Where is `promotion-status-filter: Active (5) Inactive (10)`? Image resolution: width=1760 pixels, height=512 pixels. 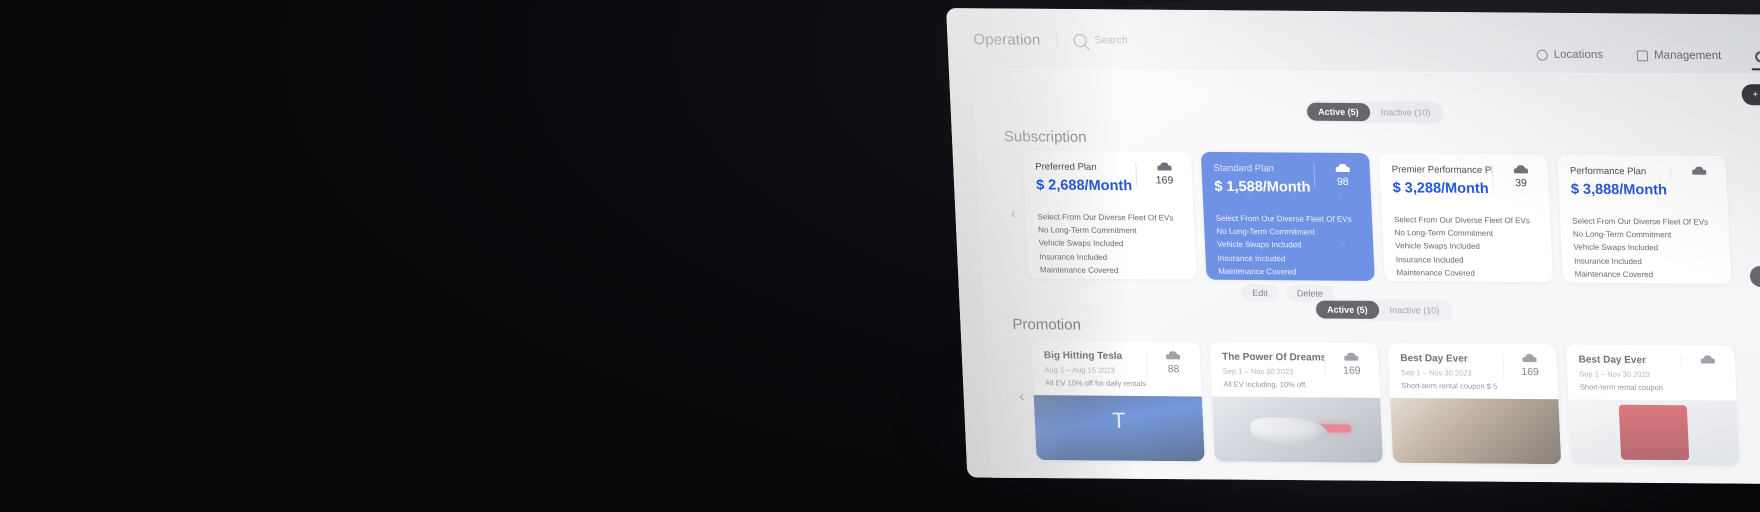
promotion-status-filter: Active (5) Inactive (10) is located at coordinates (1383, 310).